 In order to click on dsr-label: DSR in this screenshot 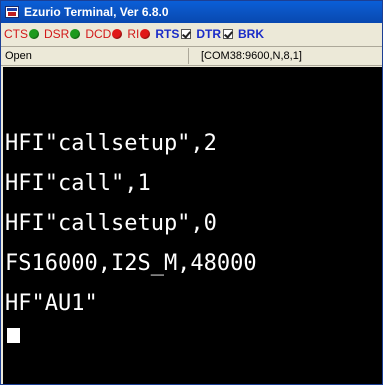, I will do `click(57, 34)`.